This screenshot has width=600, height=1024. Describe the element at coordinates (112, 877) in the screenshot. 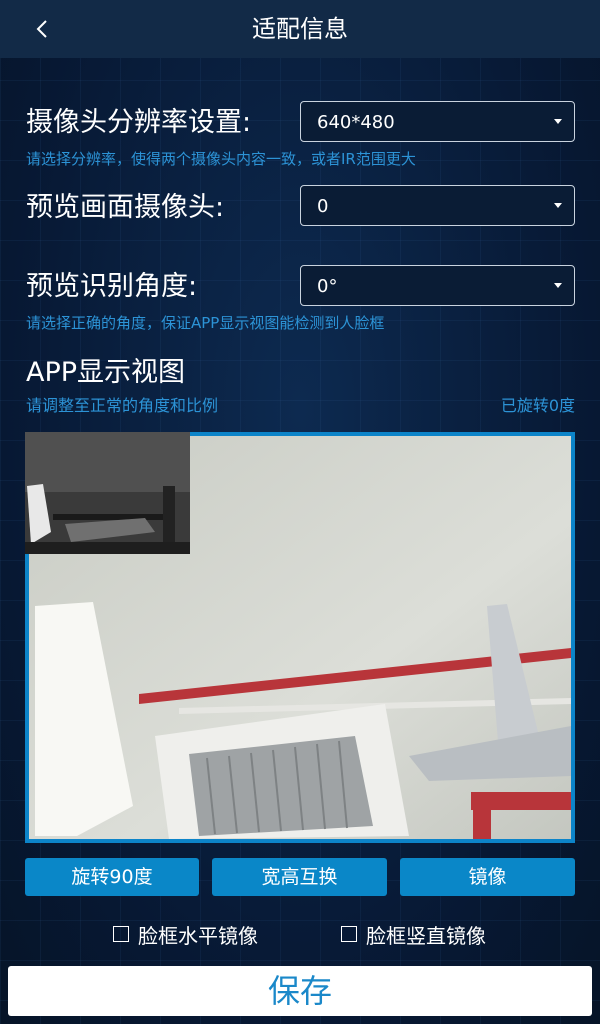

I see `rotate-90-button: 旋转90度` at that location.